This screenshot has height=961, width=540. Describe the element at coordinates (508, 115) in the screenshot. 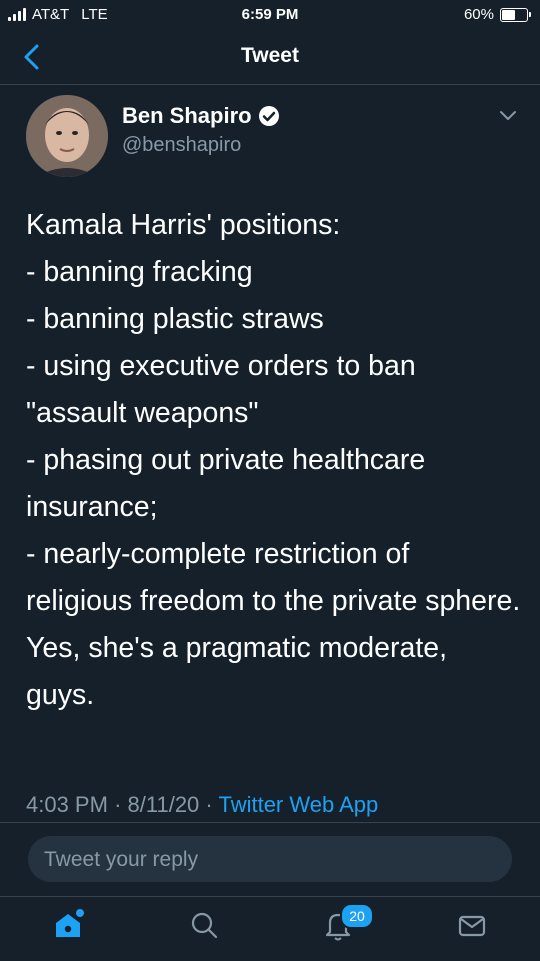

I see `chevron-down-icon` at that location.